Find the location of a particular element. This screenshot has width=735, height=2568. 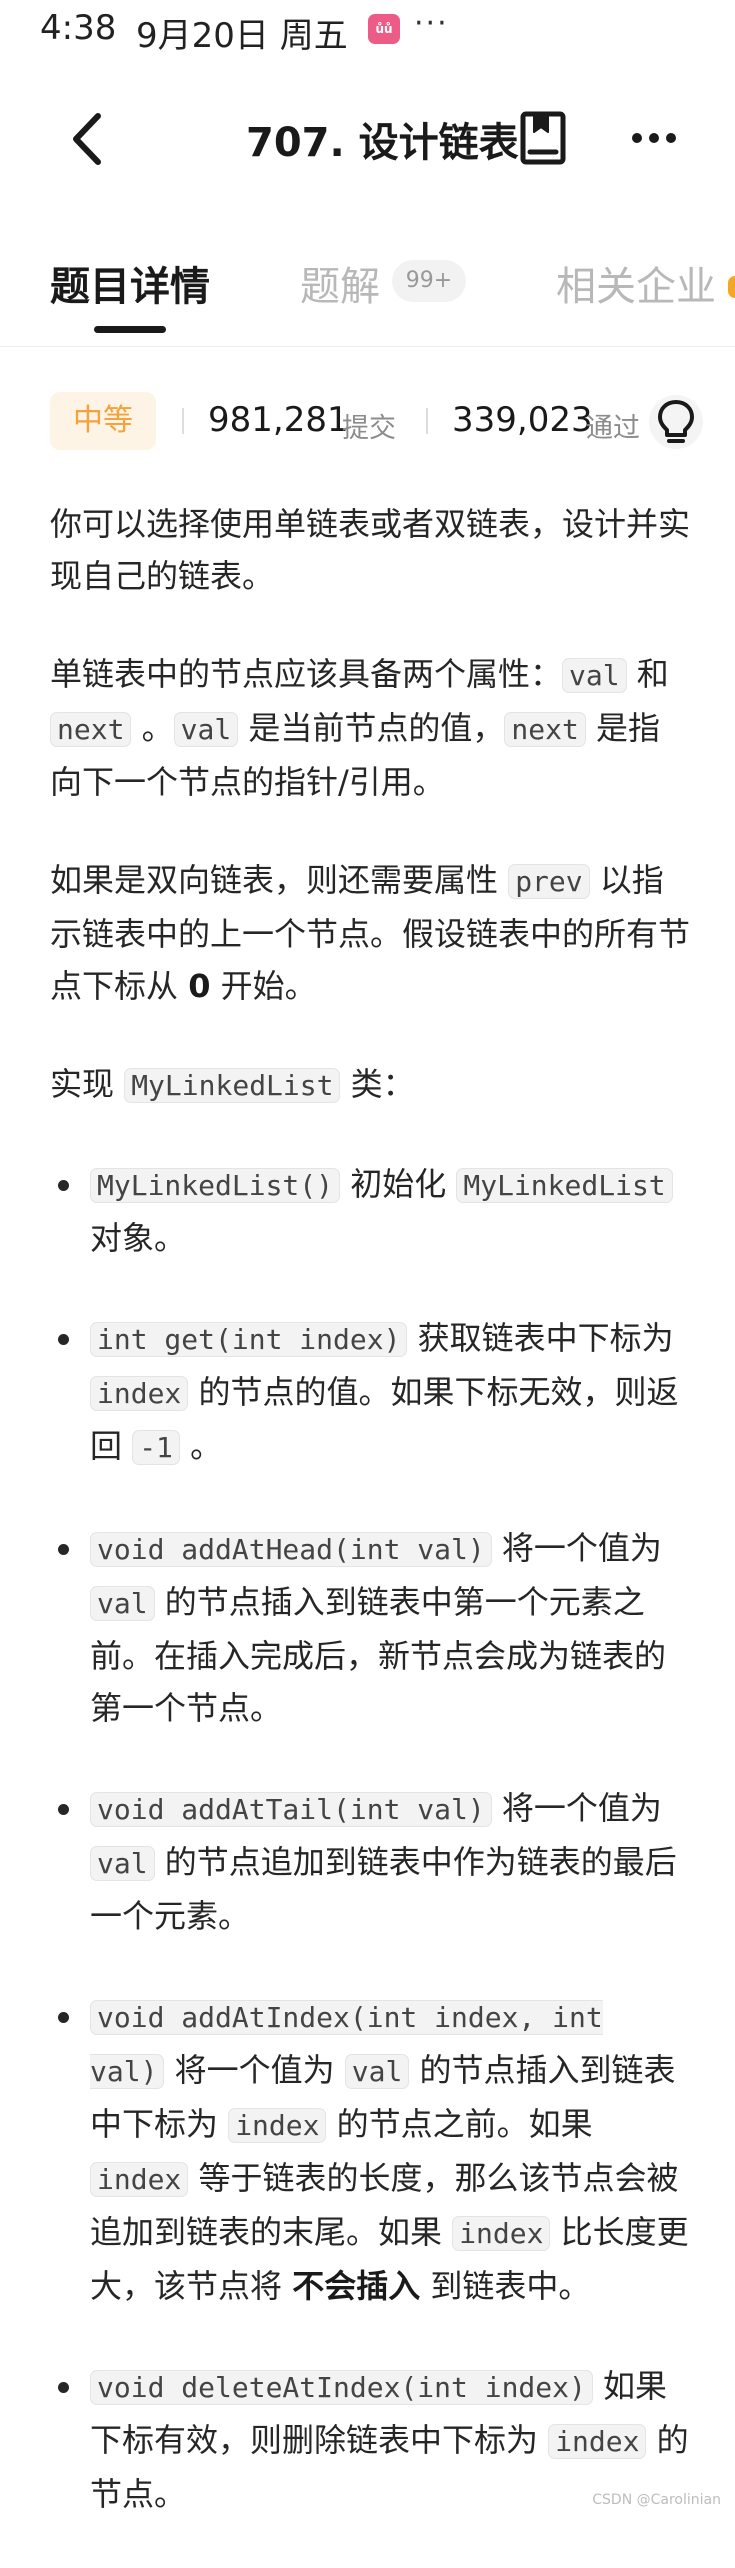

inline-code: prev is located at coordinates (549, 881).